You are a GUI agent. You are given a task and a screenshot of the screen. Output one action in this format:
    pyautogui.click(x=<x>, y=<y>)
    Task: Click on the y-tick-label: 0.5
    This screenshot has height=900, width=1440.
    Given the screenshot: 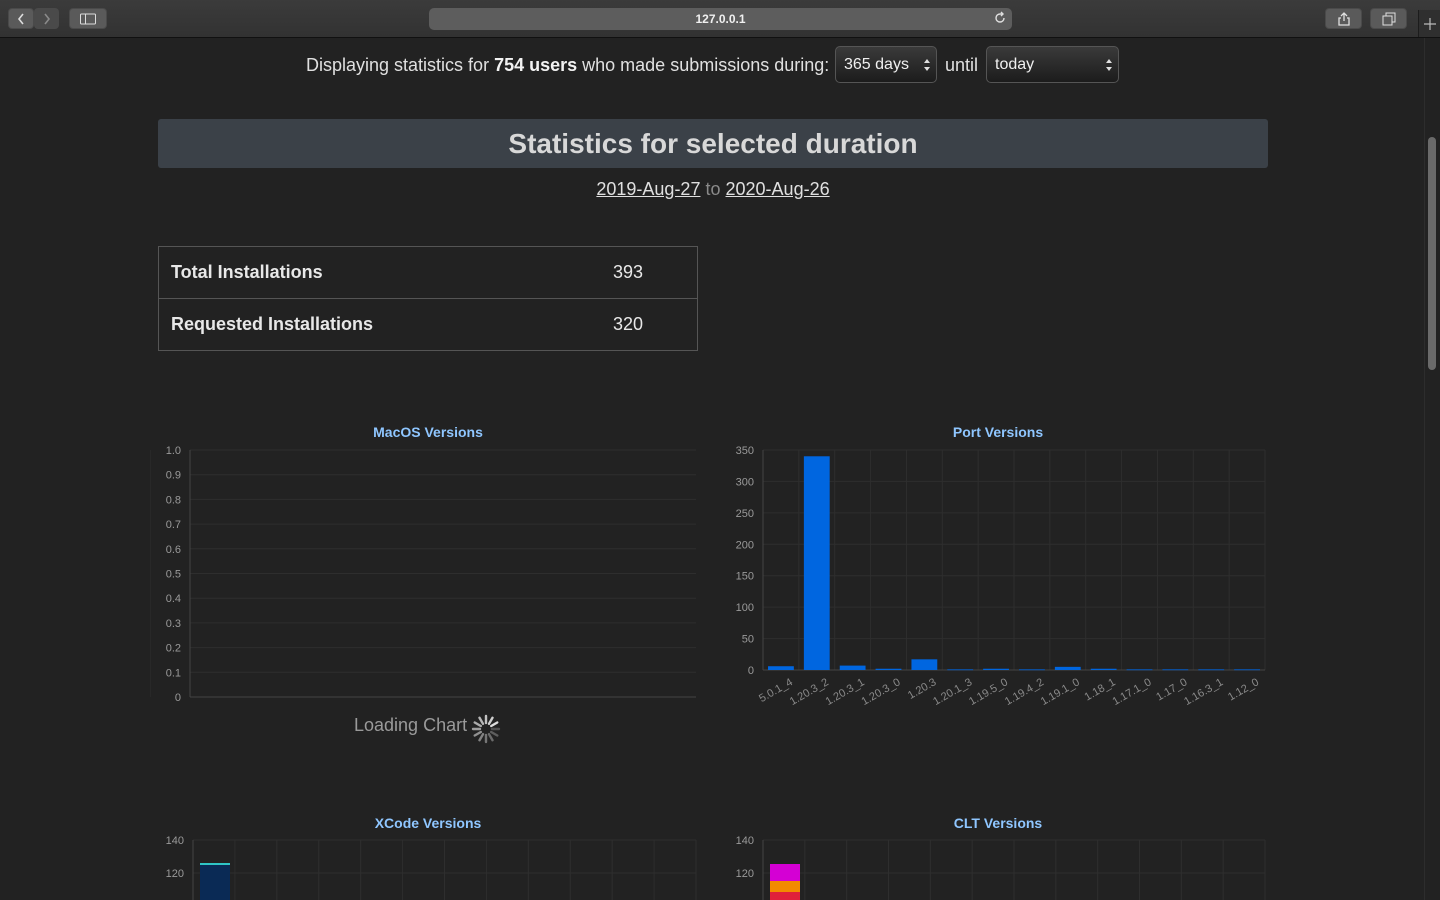 What is the action you would take?
    pyautogui.click(x=173, y=575)
    